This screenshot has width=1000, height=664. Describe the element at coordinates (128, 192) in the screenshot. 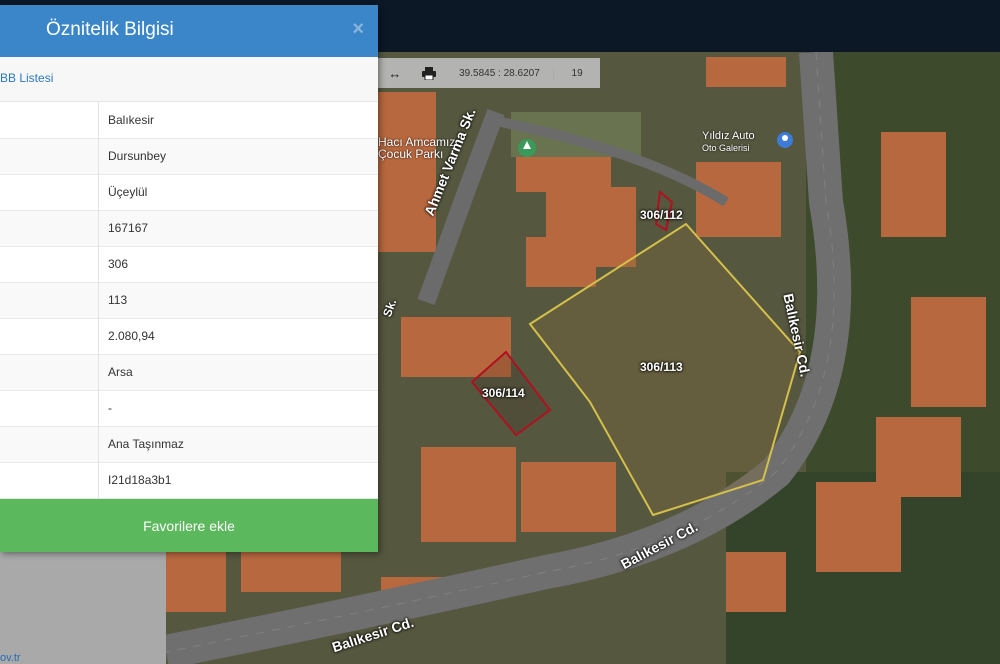

I see `attribute-value-cell: Üçeylül` at that location.